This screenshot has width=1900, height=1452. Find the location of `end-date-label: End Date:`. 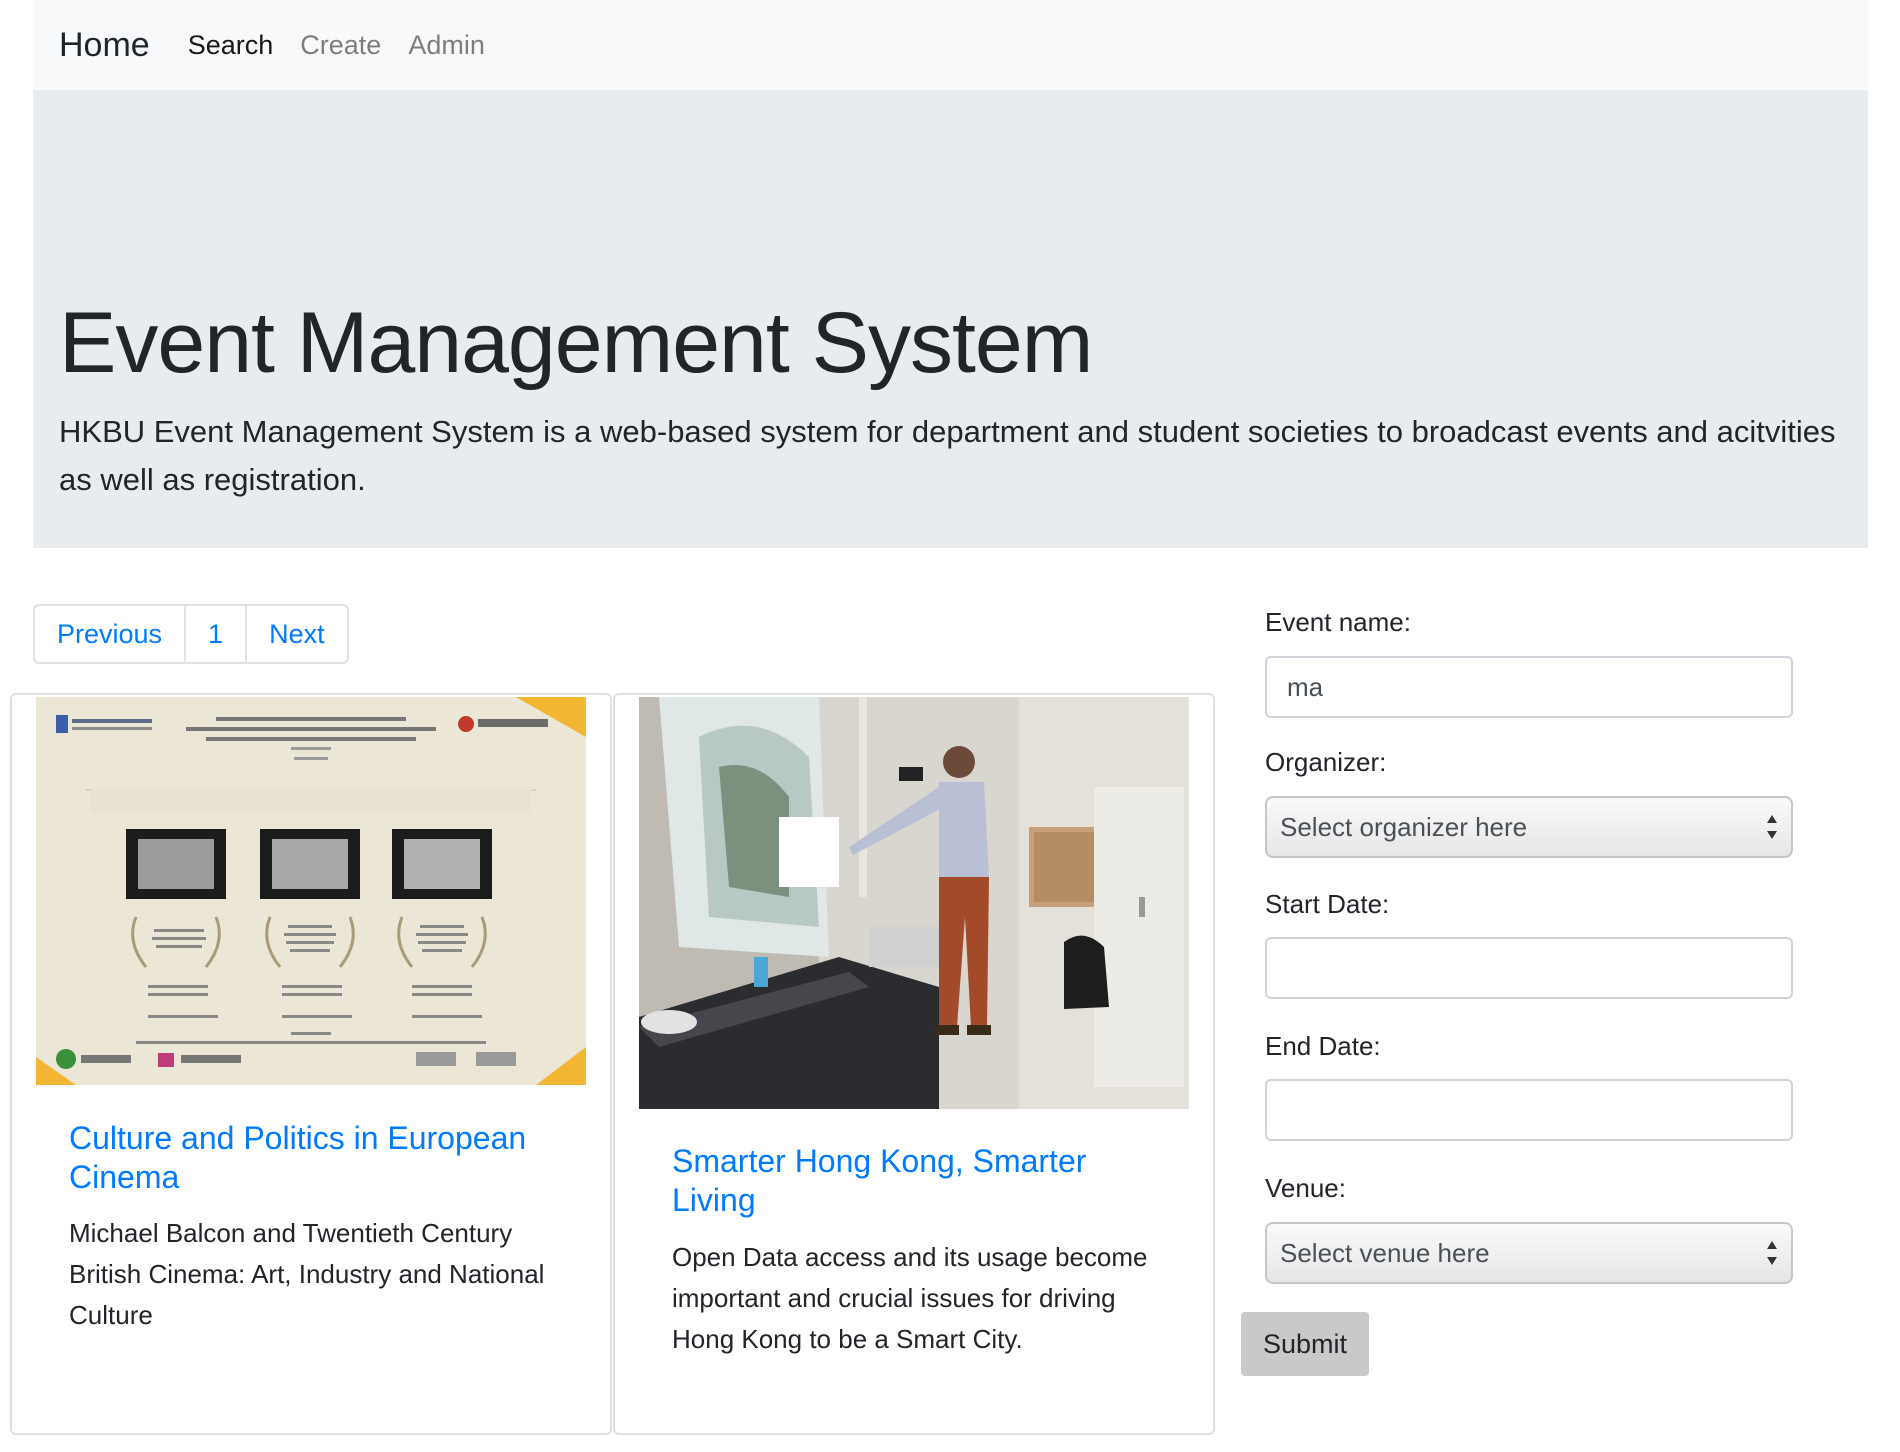

end-date-label: End Date: is located at coordinates (1323, 1046).